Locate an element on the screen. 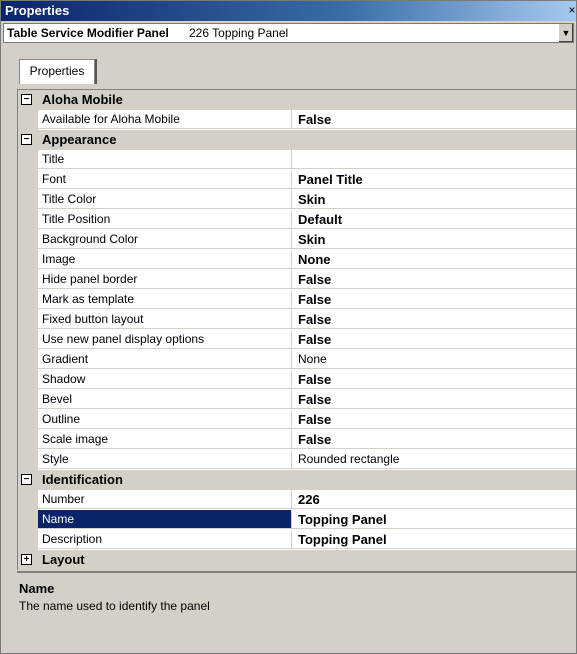 This screenshot has width=577, height=654. object-type-label: Table Service Modifier Panel is located at coordinates (88, 33).